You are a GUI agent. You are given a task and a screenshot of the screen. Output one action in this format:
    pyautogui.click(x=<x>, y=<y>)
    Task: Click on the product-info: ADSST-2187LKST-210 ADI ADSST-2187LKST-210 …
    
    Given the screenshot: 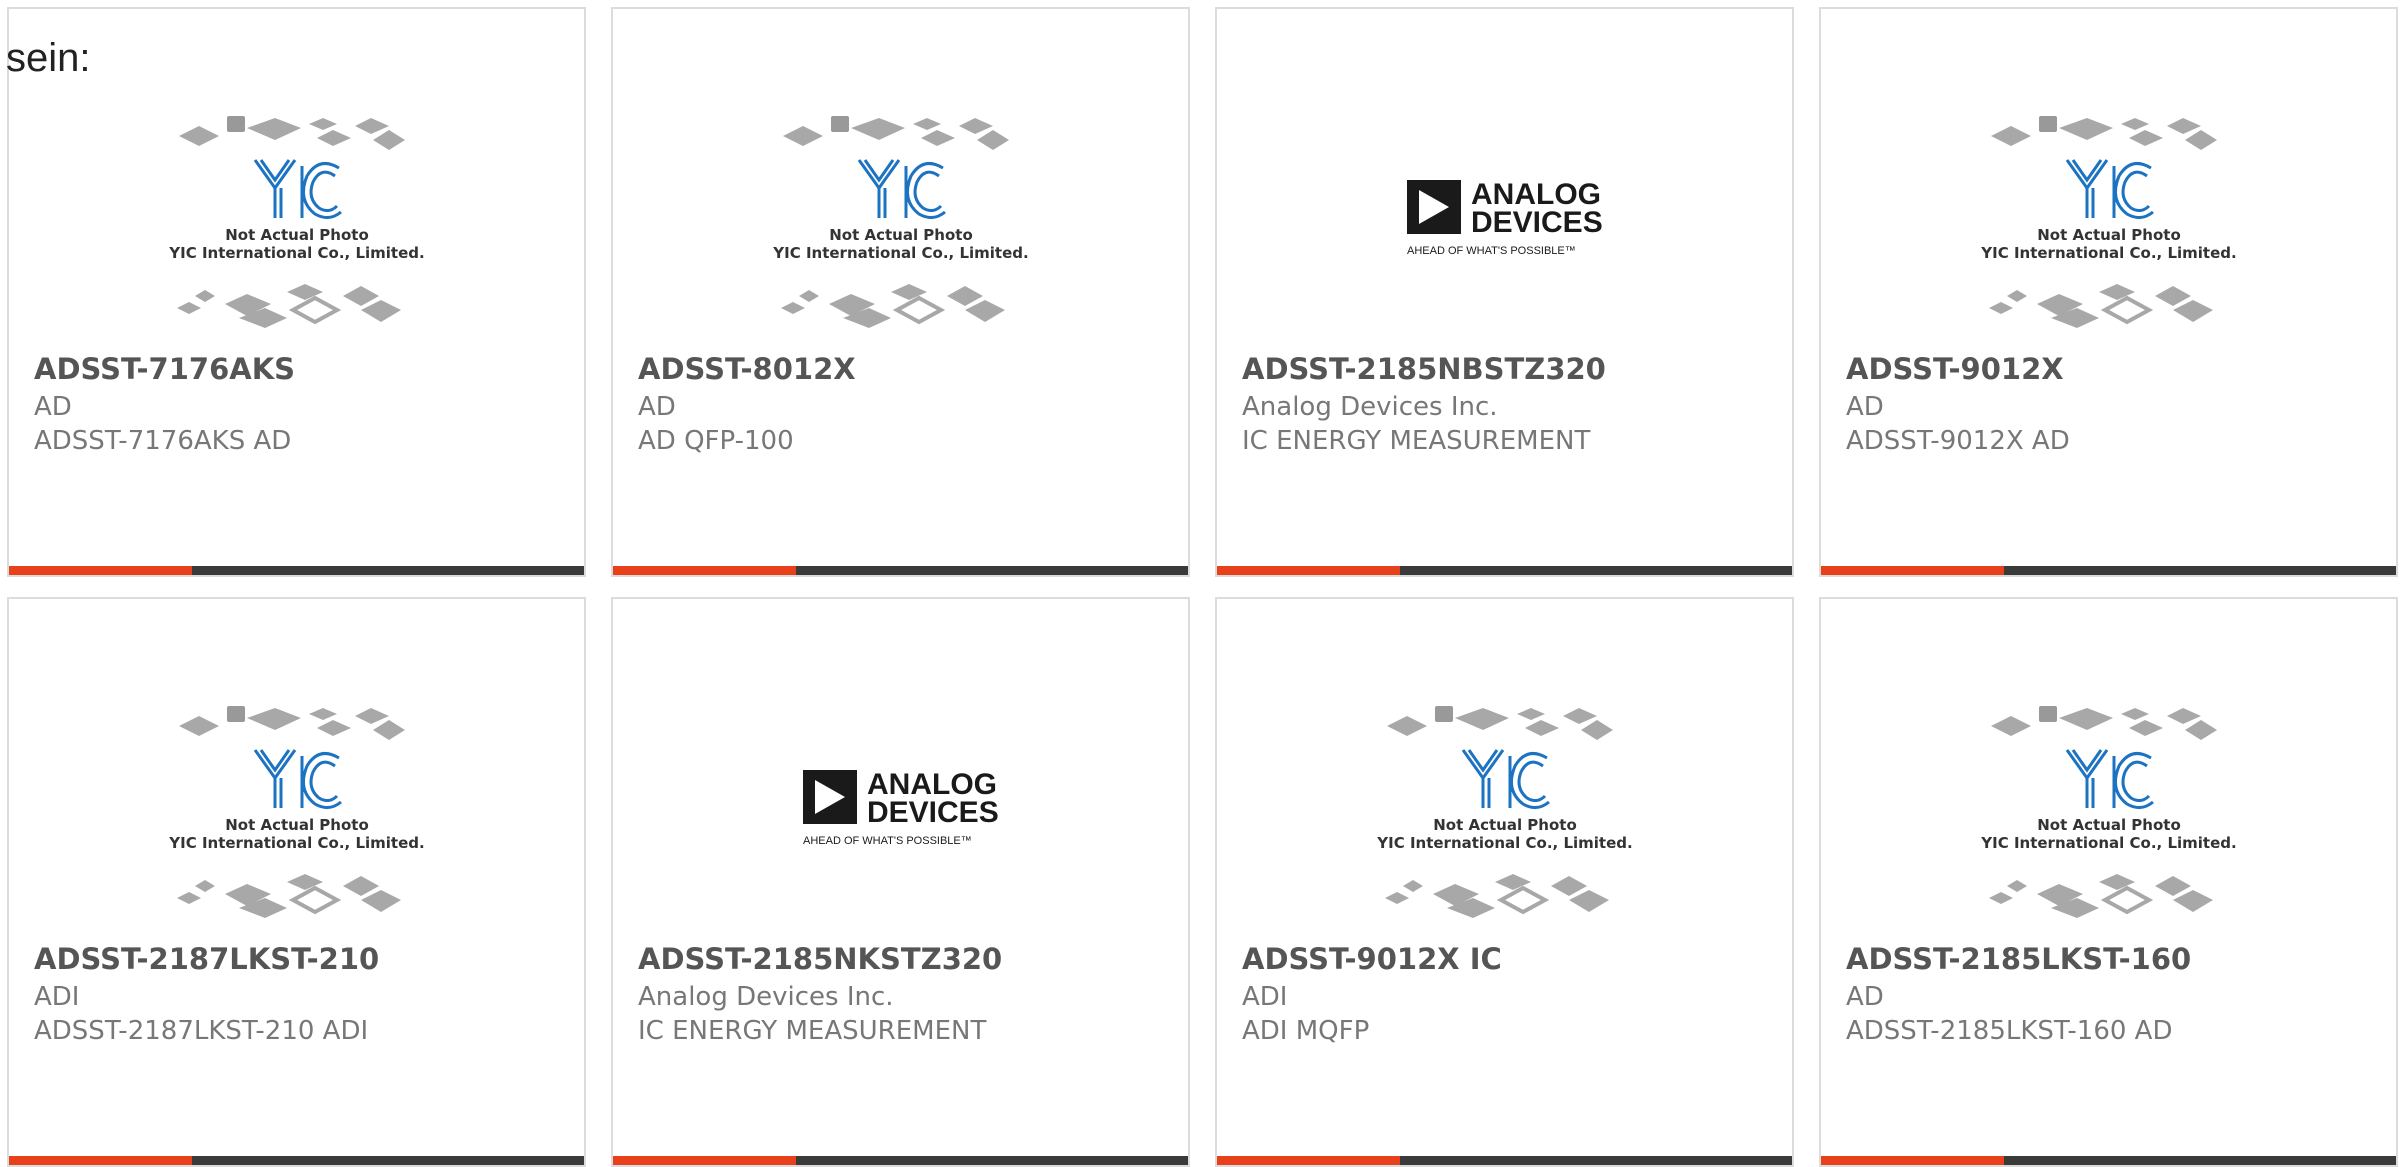 What is the action you would take?
    pyautogui.click(x=299, y=995)
    